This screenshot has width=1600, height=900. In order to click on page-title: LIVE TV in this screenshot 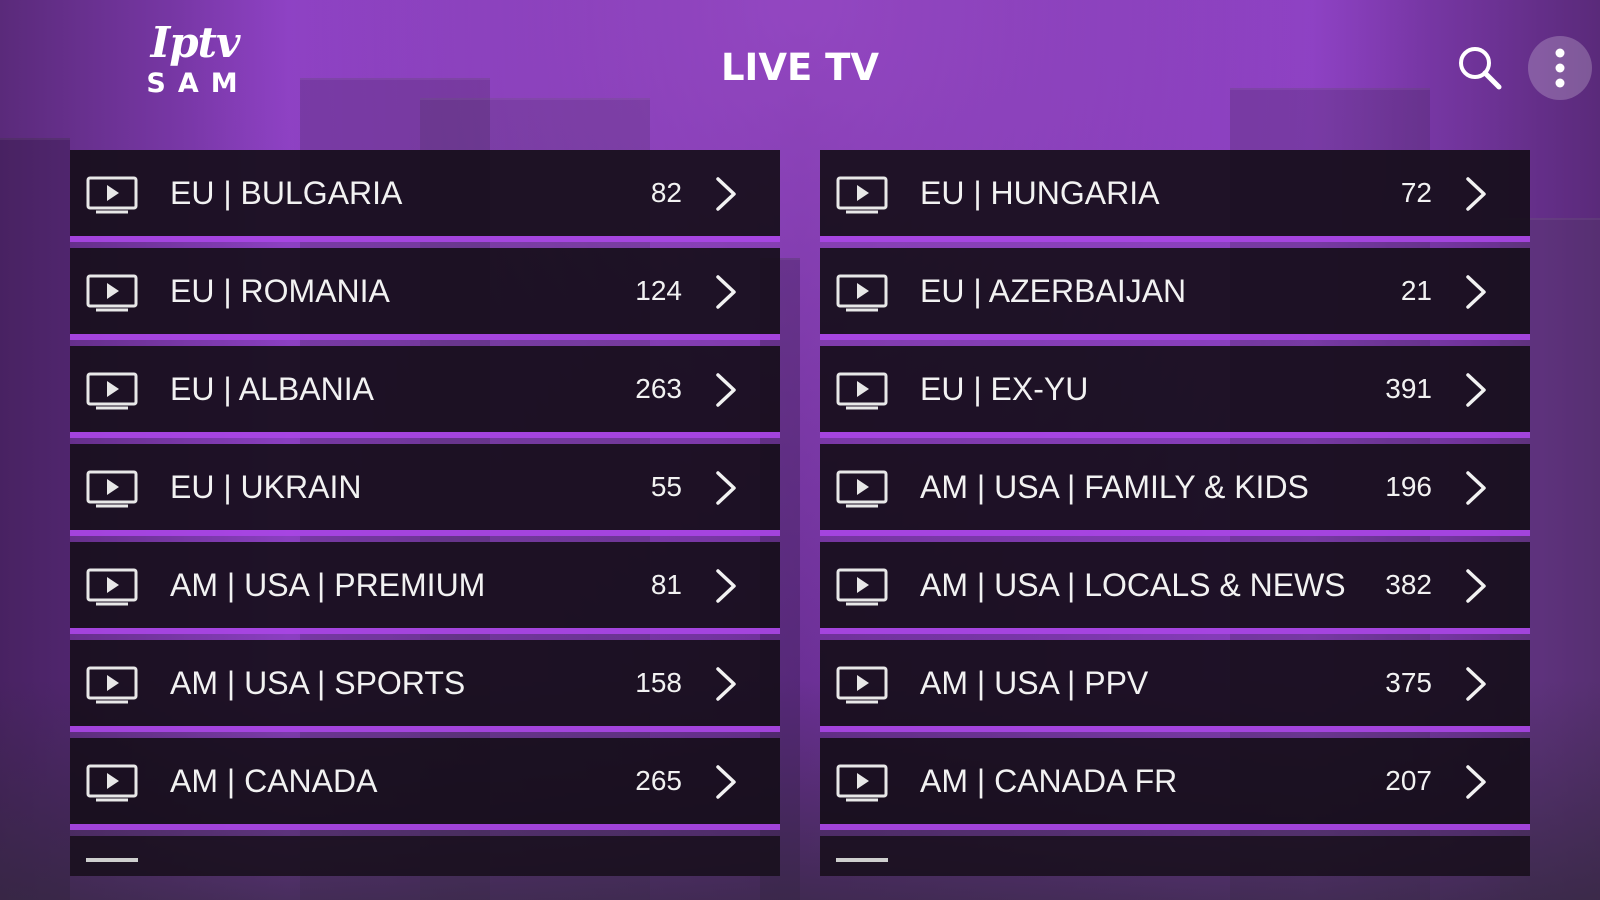, I will do `click(799, 67)`.